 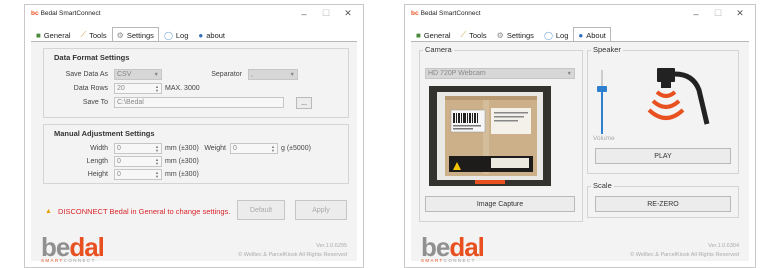 I want to click on weight-value: 0, so click(x=235, y=148).